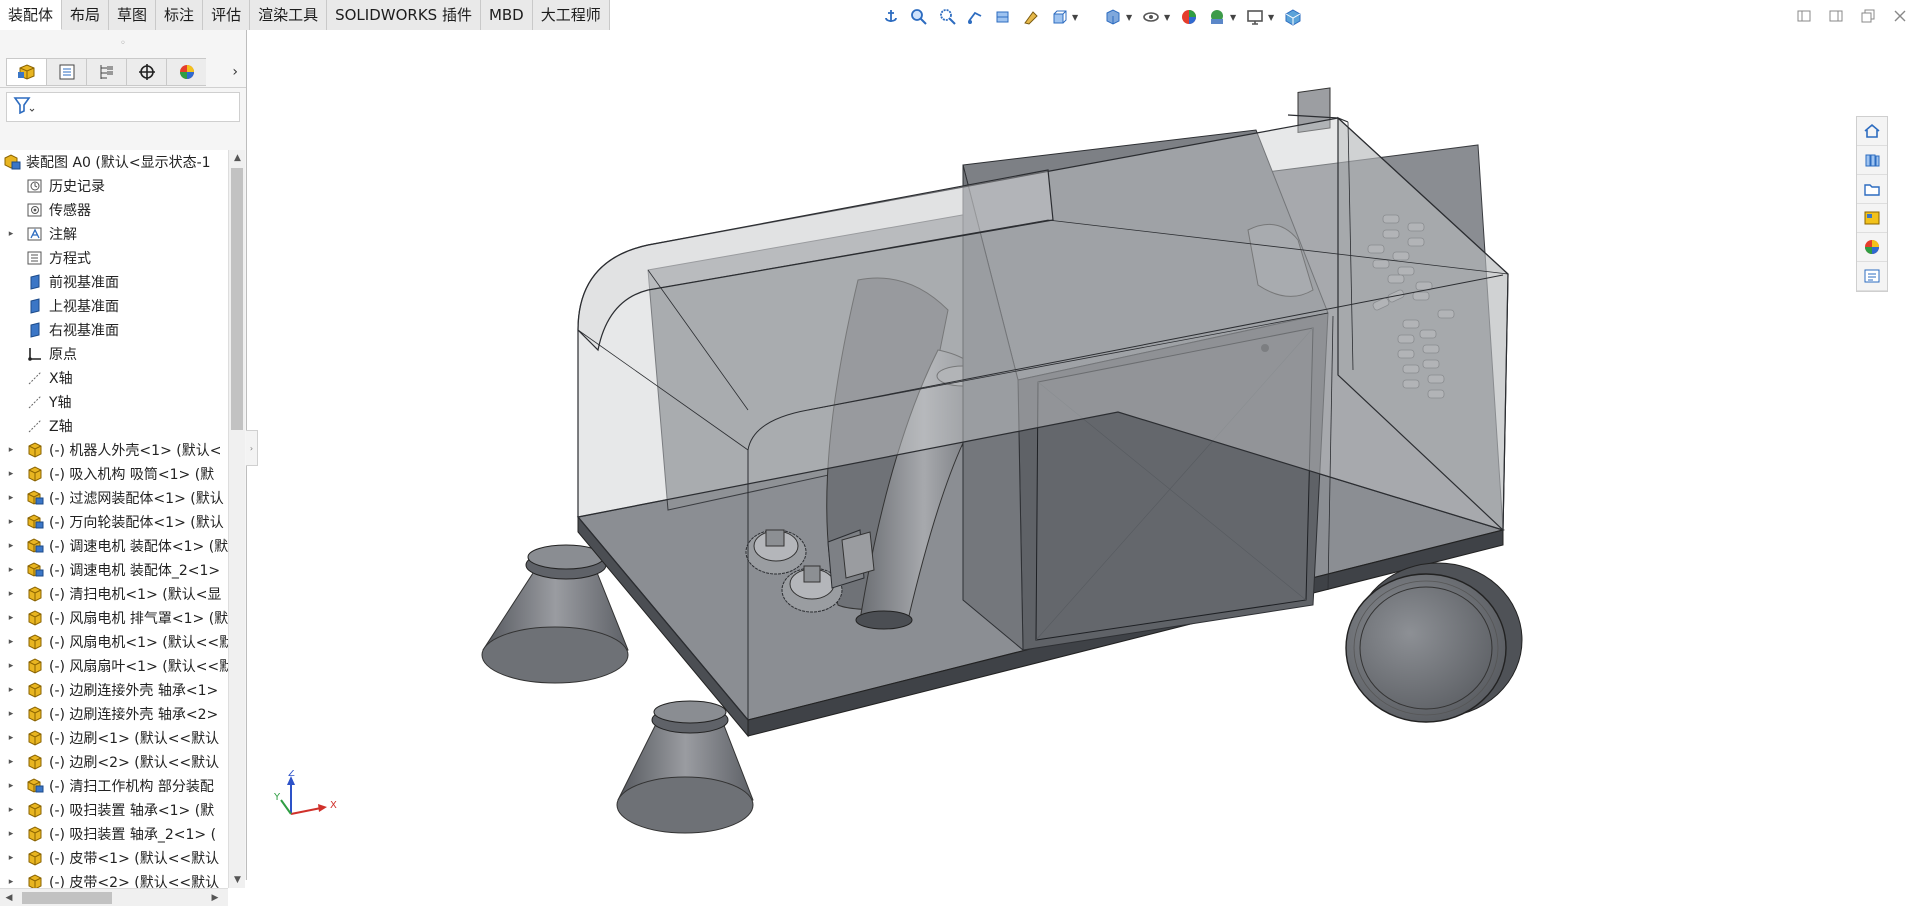 The height and width of the screenshot is (906, 1920). Describe the element at coordinates (186, 71) in the screenshot. I see `displaymanager-tab` at that location.